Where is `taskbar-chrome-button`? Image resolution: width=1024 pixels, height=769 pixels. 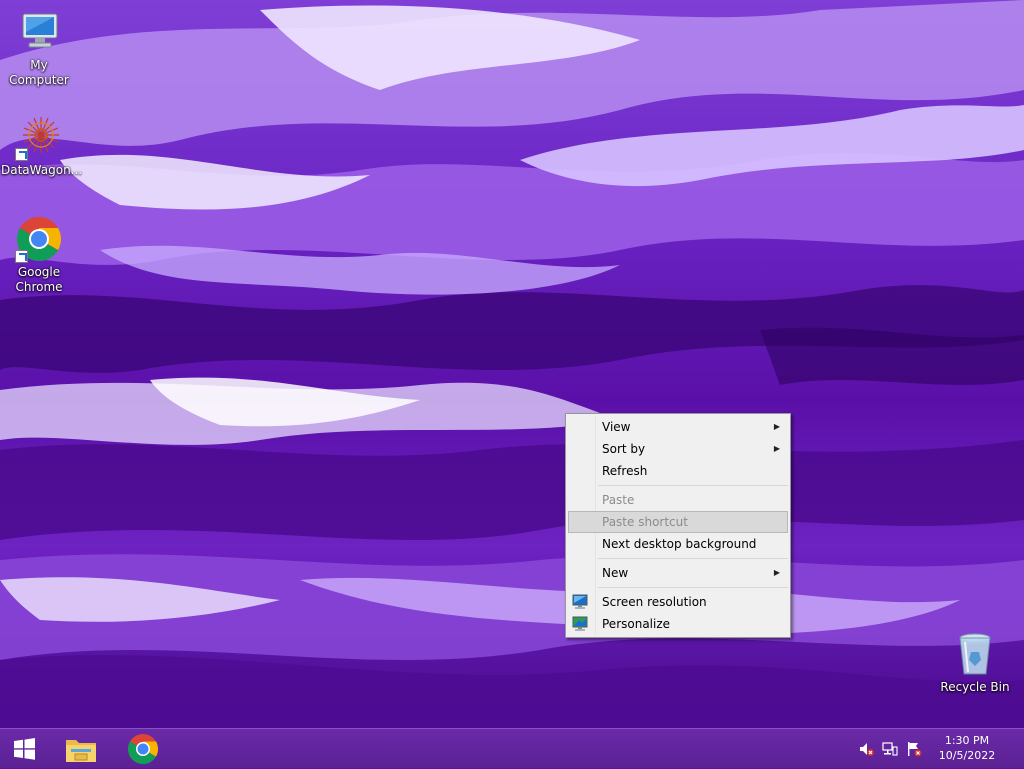 taskbar-chrome-button is located at coordinates (143, 749).